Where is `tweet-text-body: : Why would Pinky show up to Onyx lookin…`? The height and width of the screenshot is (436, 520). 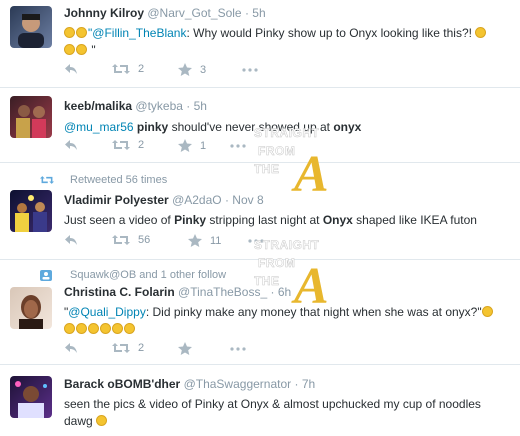 tweet-text-body: : Why would Pinky show up to Onyx lookin… is located at coordinates (331, 33).